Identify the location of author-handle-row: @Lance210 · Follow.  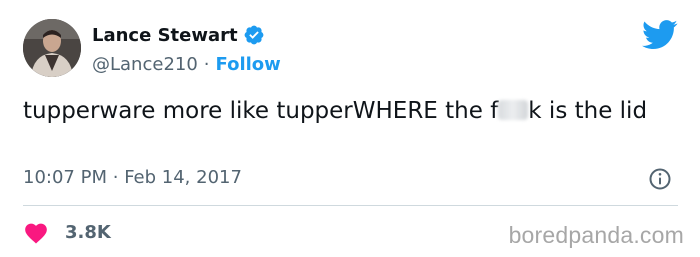
(186, 64).